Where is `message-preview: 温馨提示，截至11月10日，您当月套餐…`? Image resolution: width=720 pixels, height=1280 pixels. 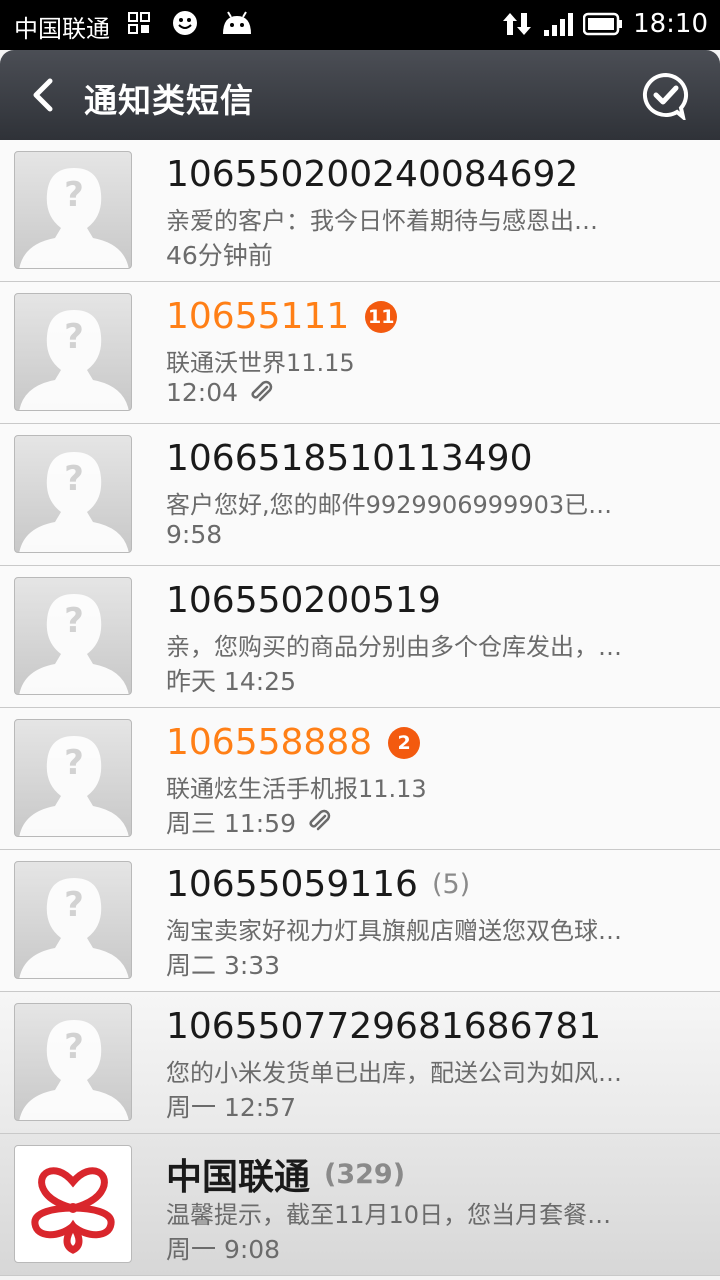 message-preview: 温馨提示，截至11月10日，您当月套餐… is located at coordinates (389, 1215).